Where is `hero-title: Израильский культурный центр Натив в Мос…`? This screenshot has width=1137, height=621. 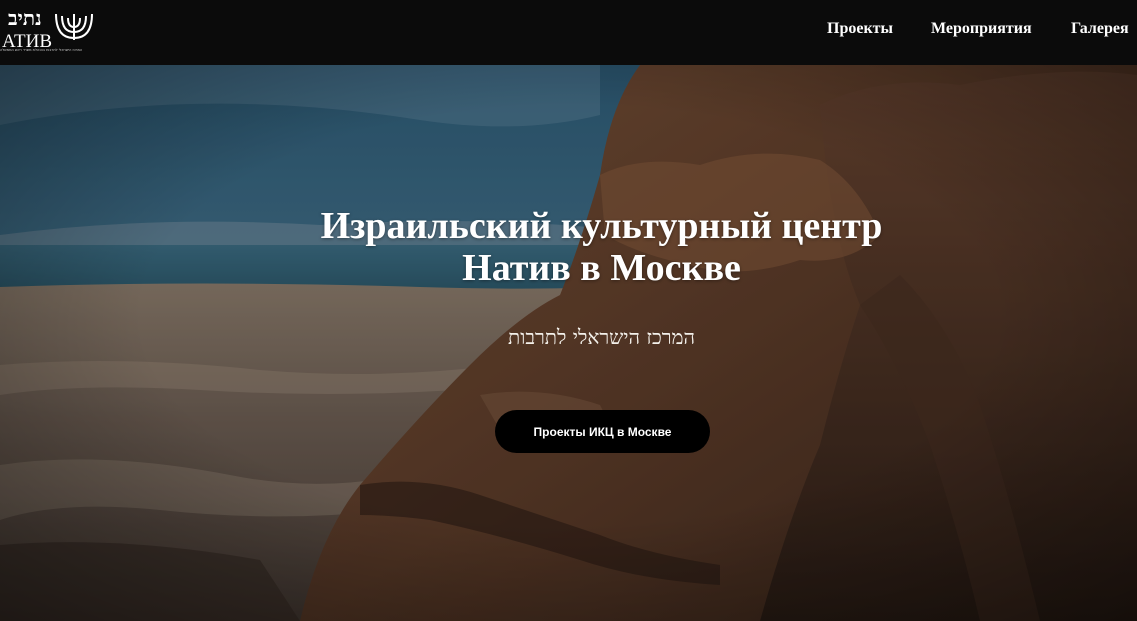 hero-title: Израильский культурный центр Натив в Мос… is located at coordinates (568, 247).